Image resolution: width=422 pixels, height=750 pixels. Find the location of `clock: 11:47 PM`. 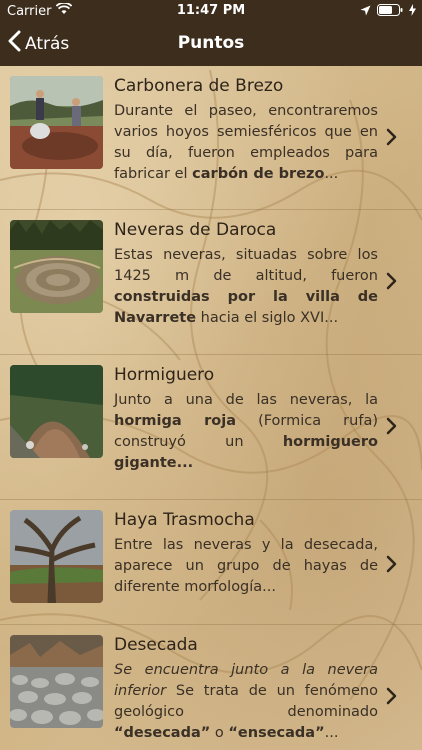

clock: 11:47 PM is located at coordinates (211, 10).